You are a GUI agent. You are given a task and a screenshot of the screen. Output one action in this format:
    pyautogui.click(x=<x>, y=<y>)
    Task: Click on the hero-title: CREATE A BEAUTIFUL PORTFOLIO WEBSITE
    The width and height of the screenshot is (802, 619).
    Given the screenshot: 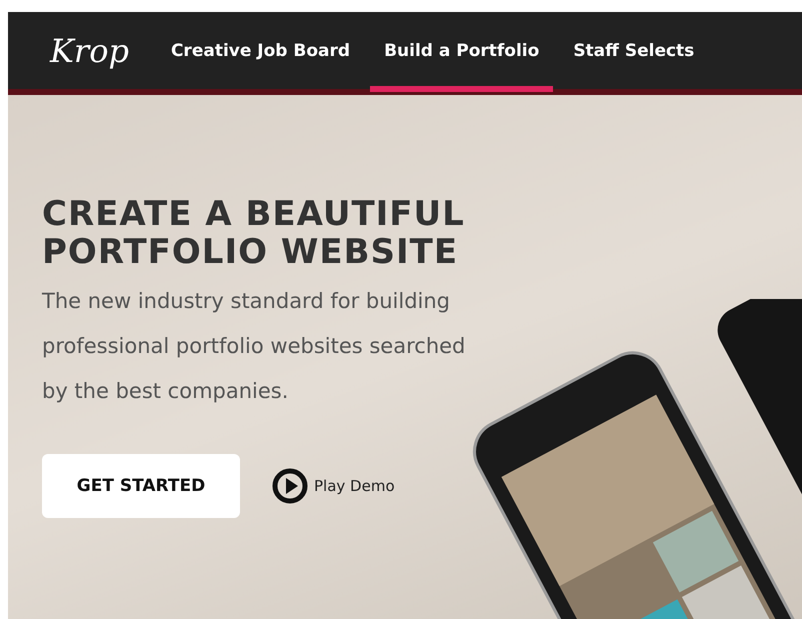 What is the action you would take?
    pyautogui.click(x=254, y=233)
    